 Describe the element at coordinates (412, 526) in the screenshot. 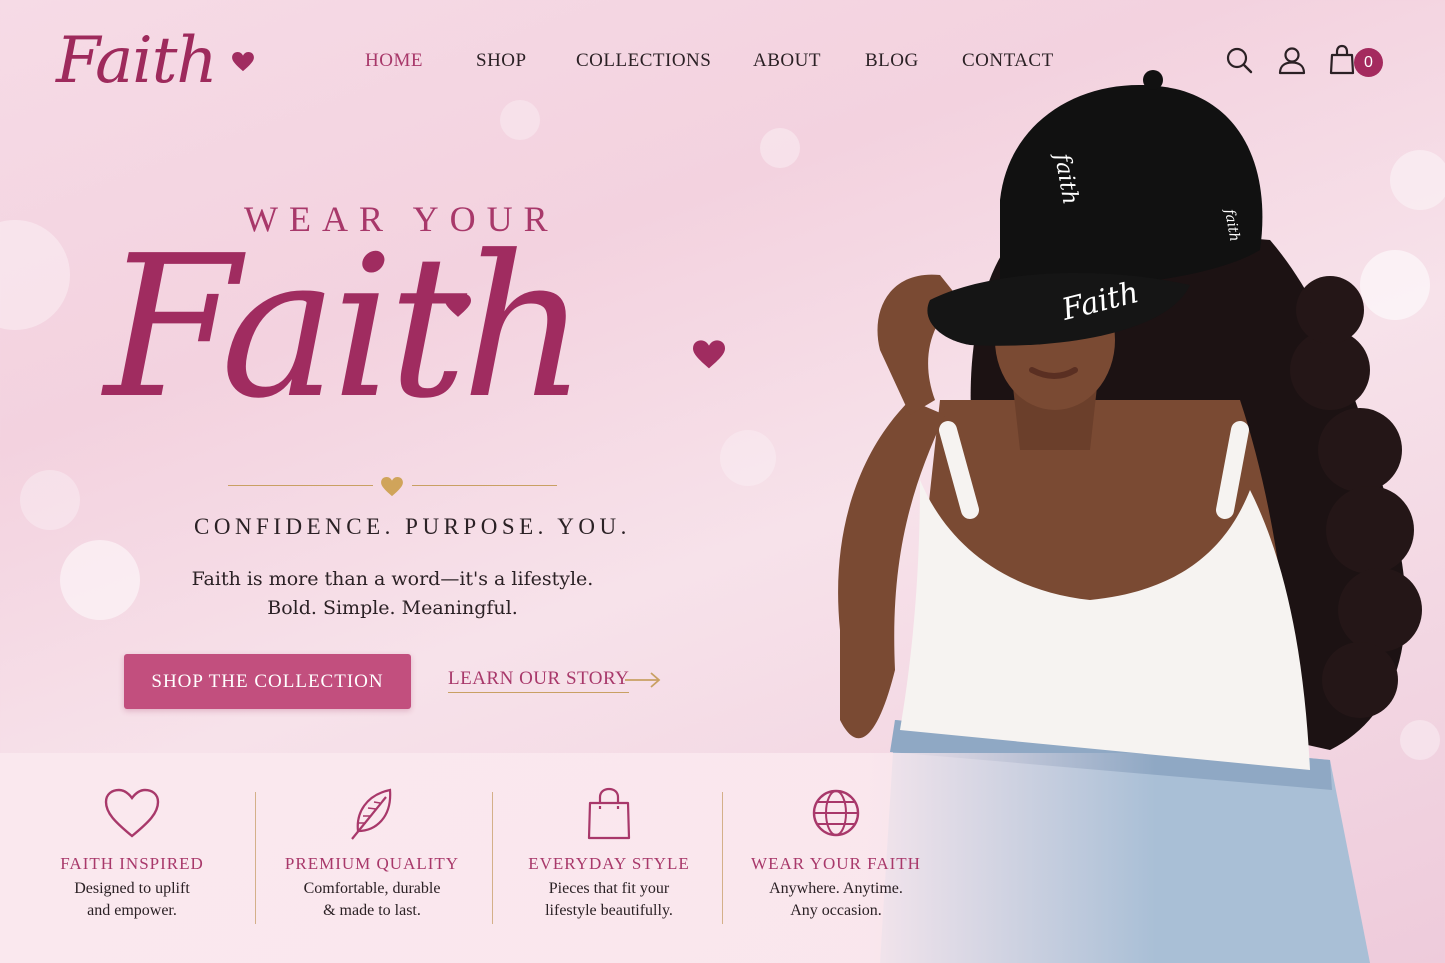

I see `hero-tagline: CONFIDENCE. PURPOSE. YOU.` at that location.